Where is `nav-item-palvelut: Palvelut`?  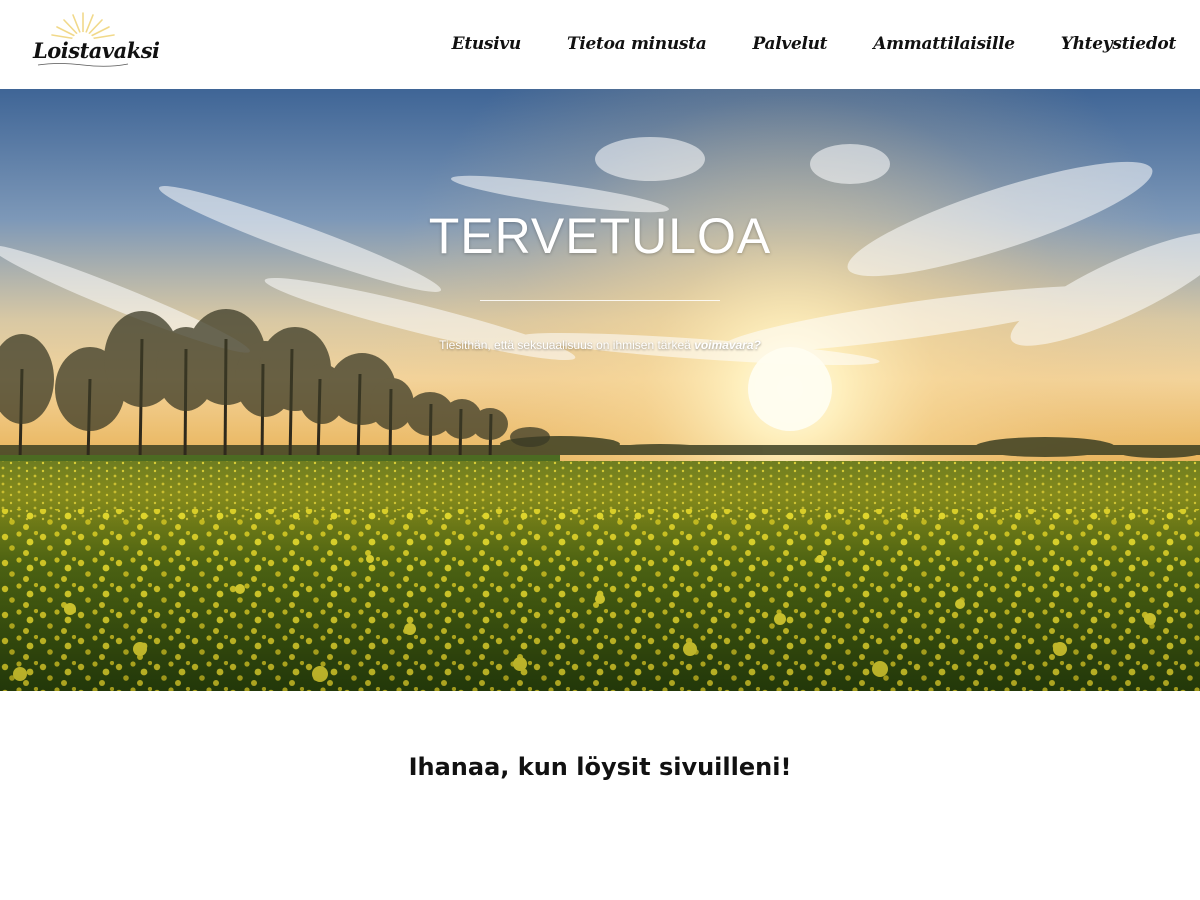 nav-item-palvelut: Palvelut is located at coordinates (789, 44).